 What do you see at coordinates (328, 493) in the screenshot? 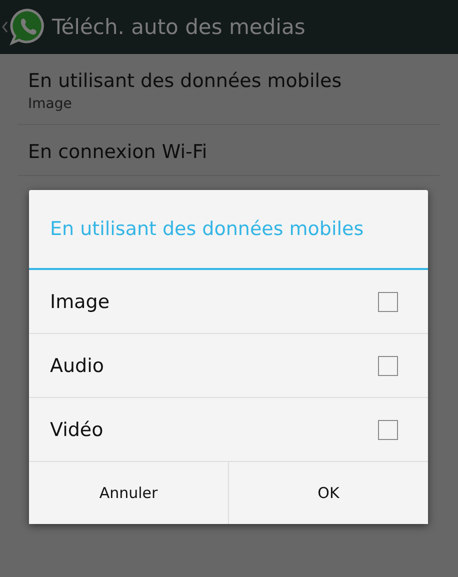
I see `dialog-button: OK` at bounding box center [328, 493].